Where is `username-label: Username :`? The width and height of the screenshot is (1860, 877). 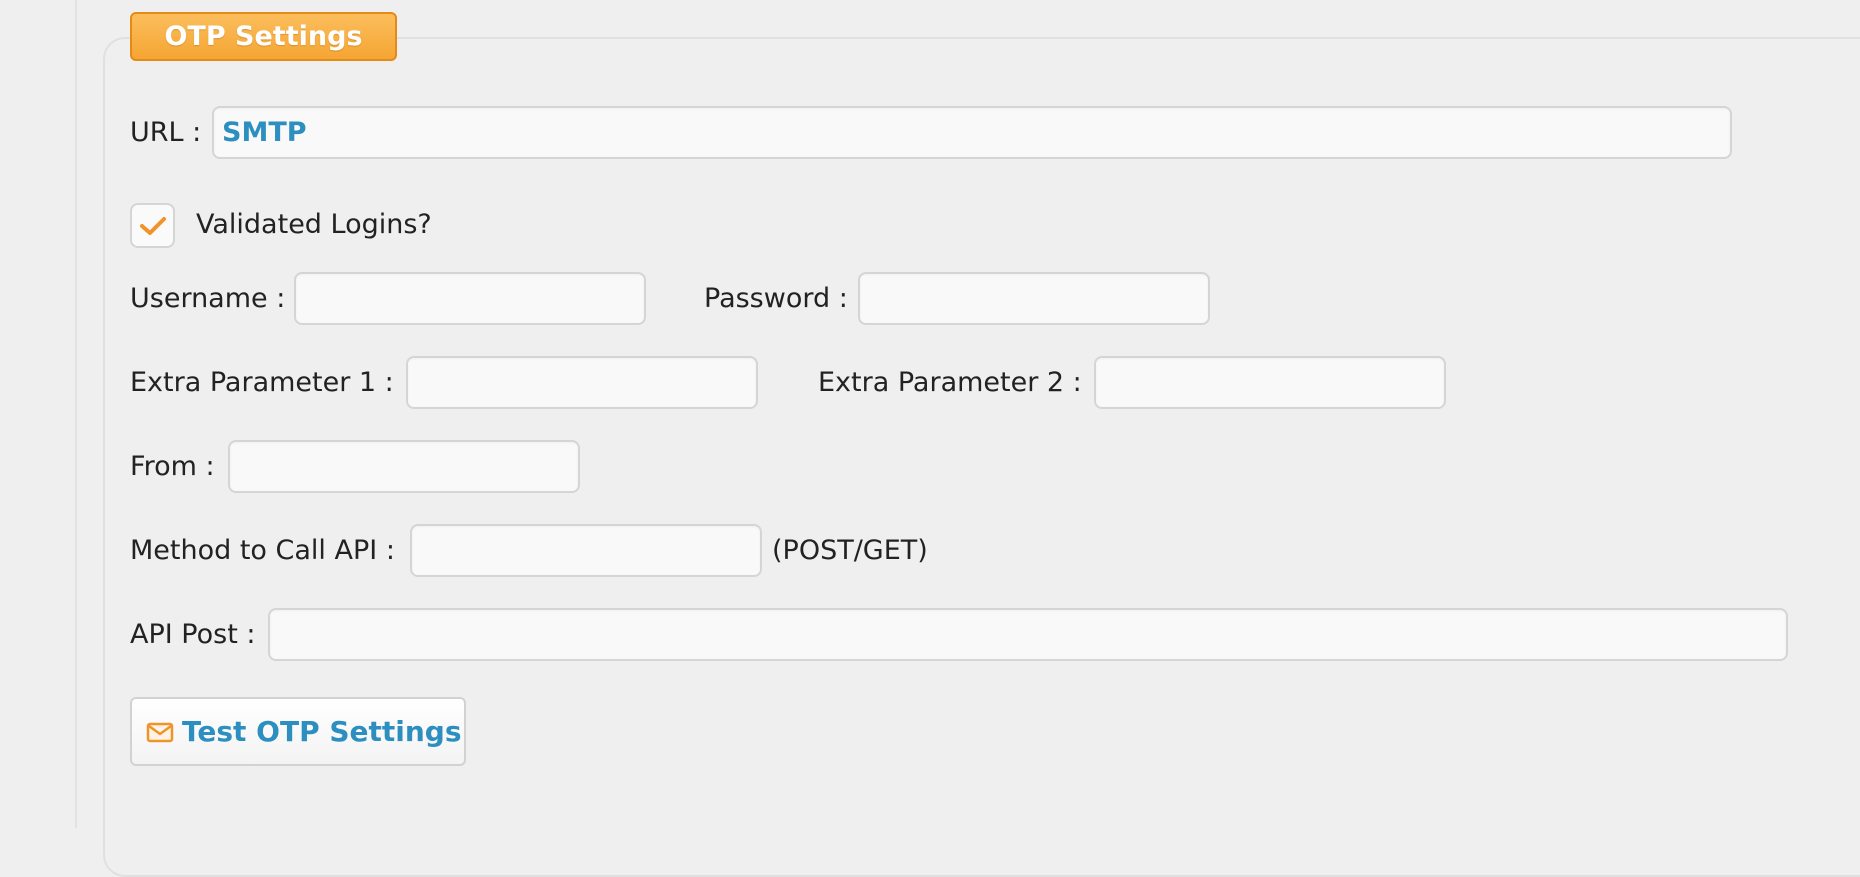 username-label: Username : is located at coordinates (208, 298).